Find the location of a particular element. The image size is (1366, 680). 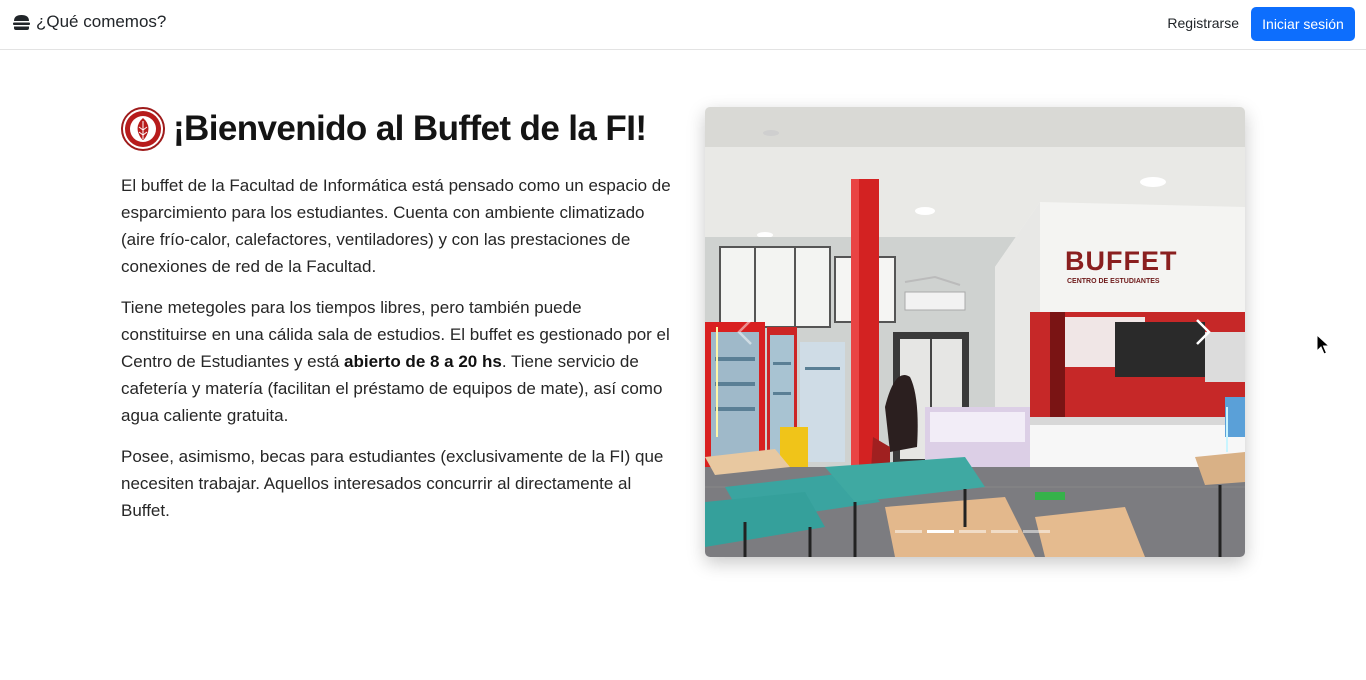

buffet-sign-text: BUFFET is located at coordinates (1121, 261).